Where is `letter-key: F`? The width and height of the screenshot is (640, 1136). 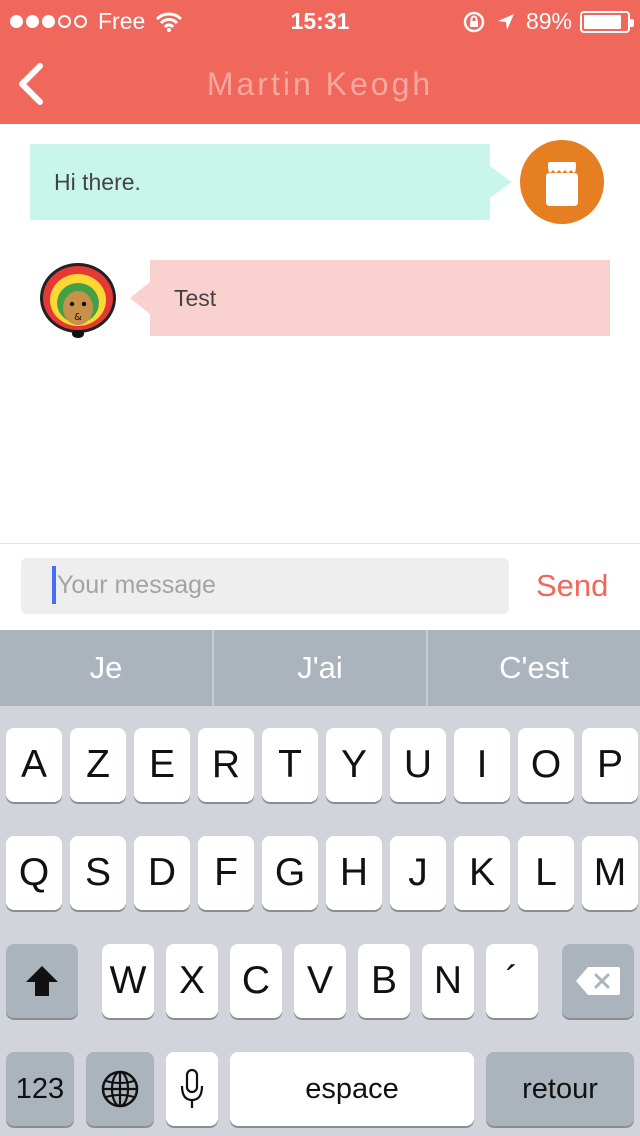
letter-key: F is located at coordinates (226, 873).